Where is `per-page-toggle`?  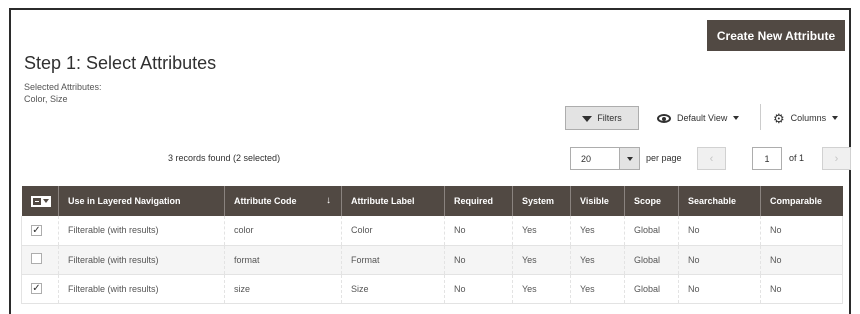 per-page-toggle is located at coordinates (629, 158).